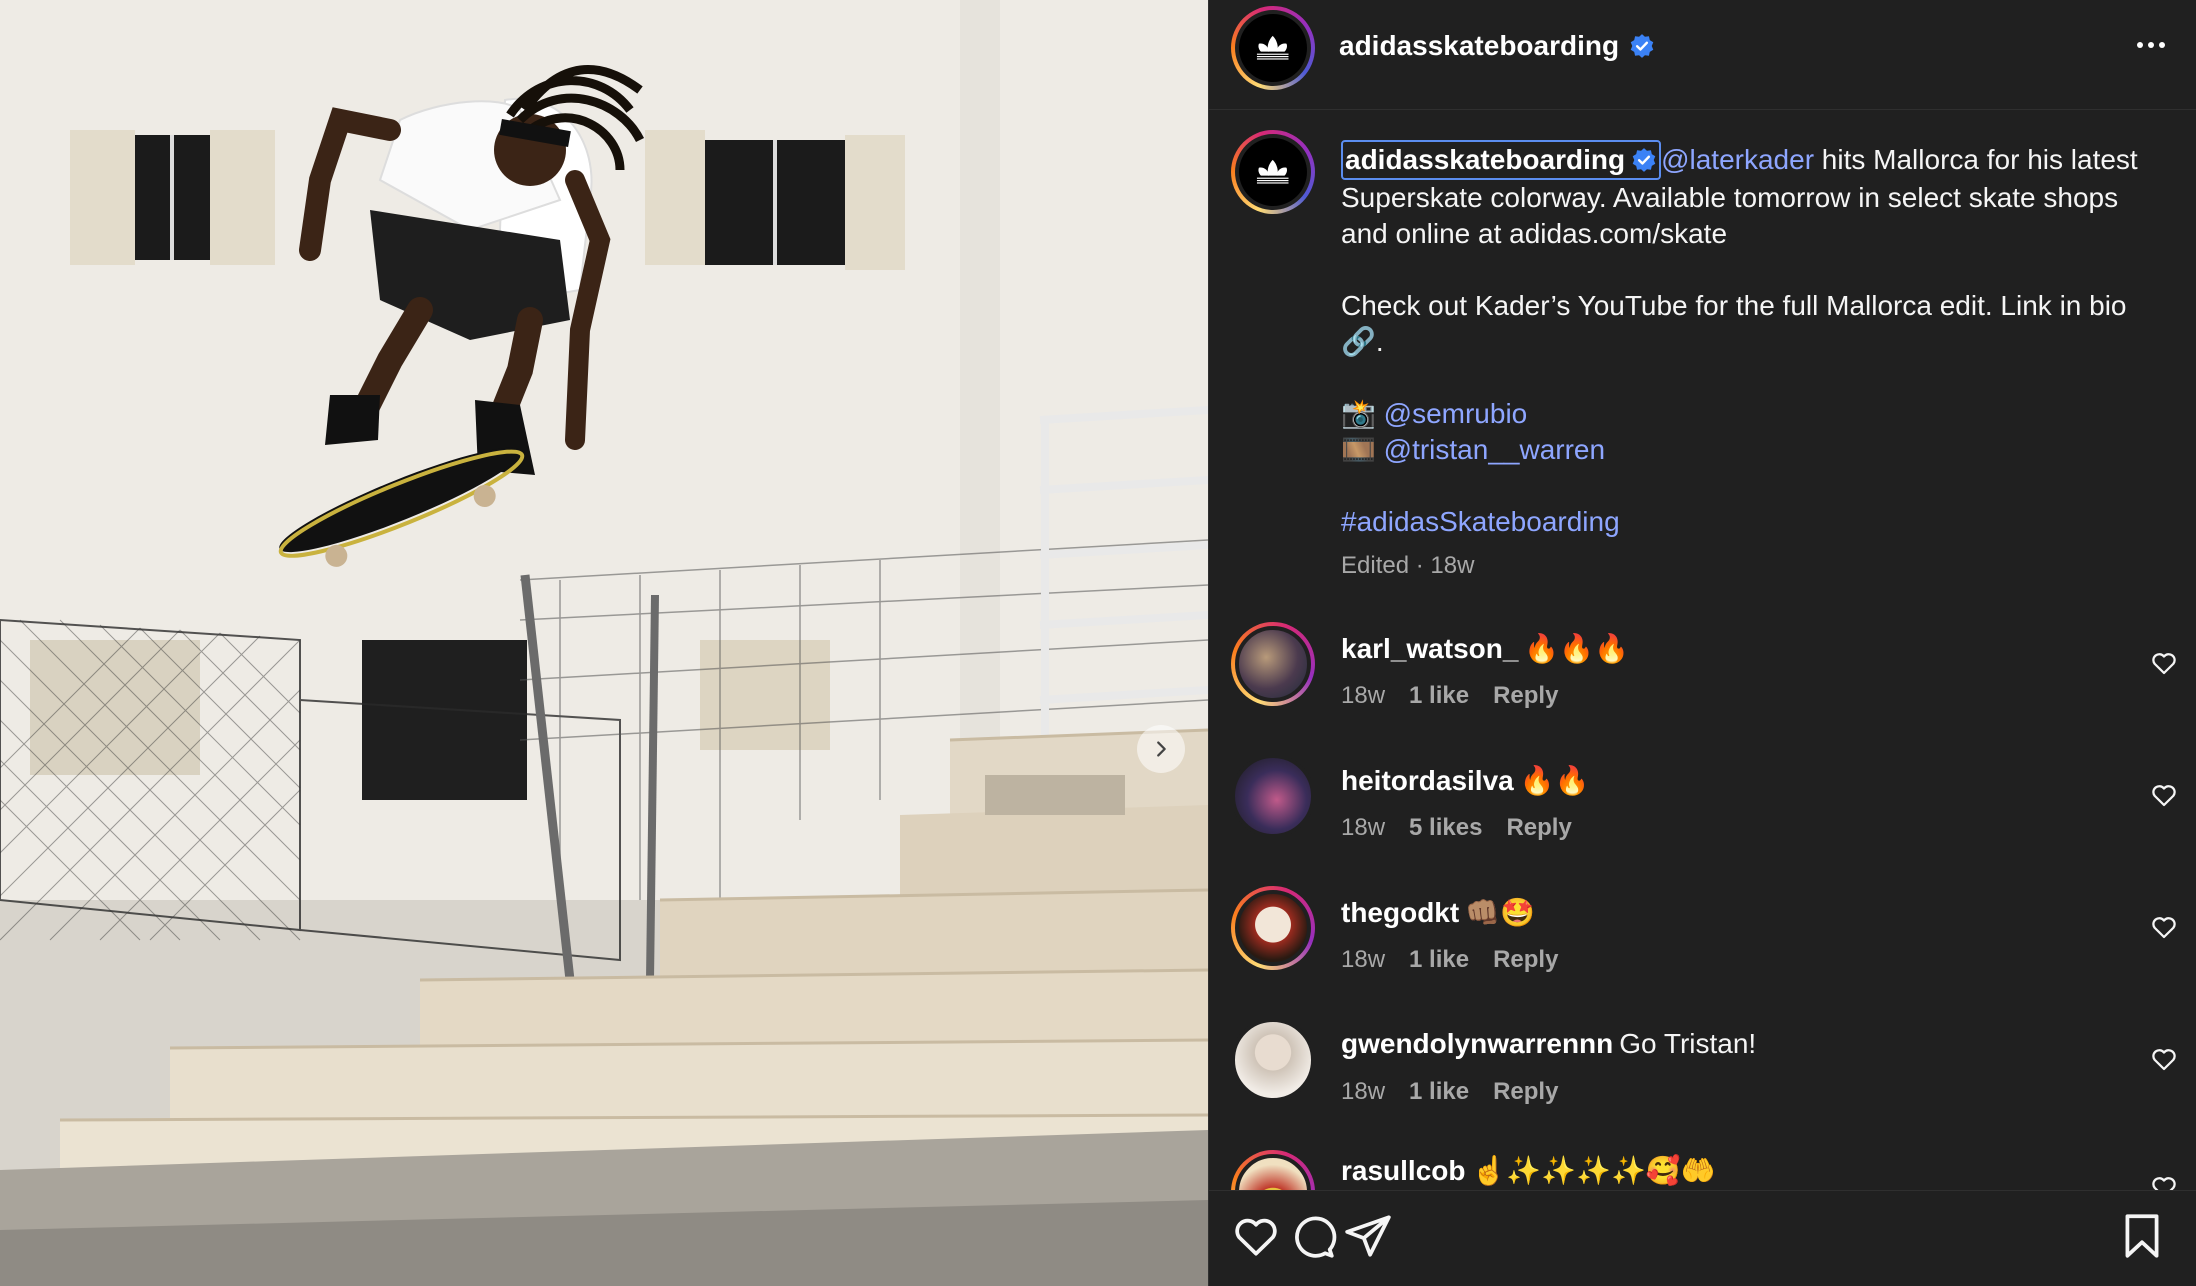 This screenshot has width=2196, height=1286. I want to click on post-action-bar, so click(1702, 1238).